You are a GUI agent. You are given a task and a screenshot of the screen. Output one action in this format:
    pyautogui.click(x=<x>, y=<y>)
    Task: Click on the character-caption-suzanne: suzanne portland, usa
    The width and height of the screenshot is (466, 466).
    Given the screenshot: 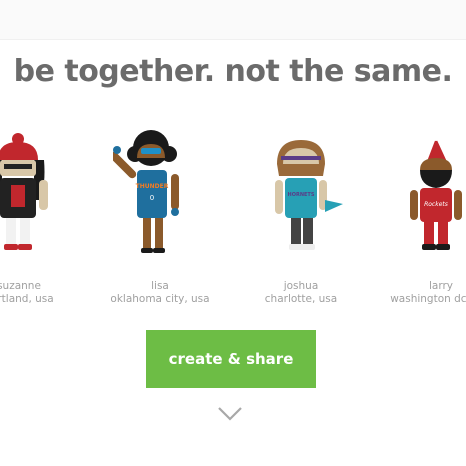 What is the action you would take?
    pyautogui.click(x=42, y=293)
    